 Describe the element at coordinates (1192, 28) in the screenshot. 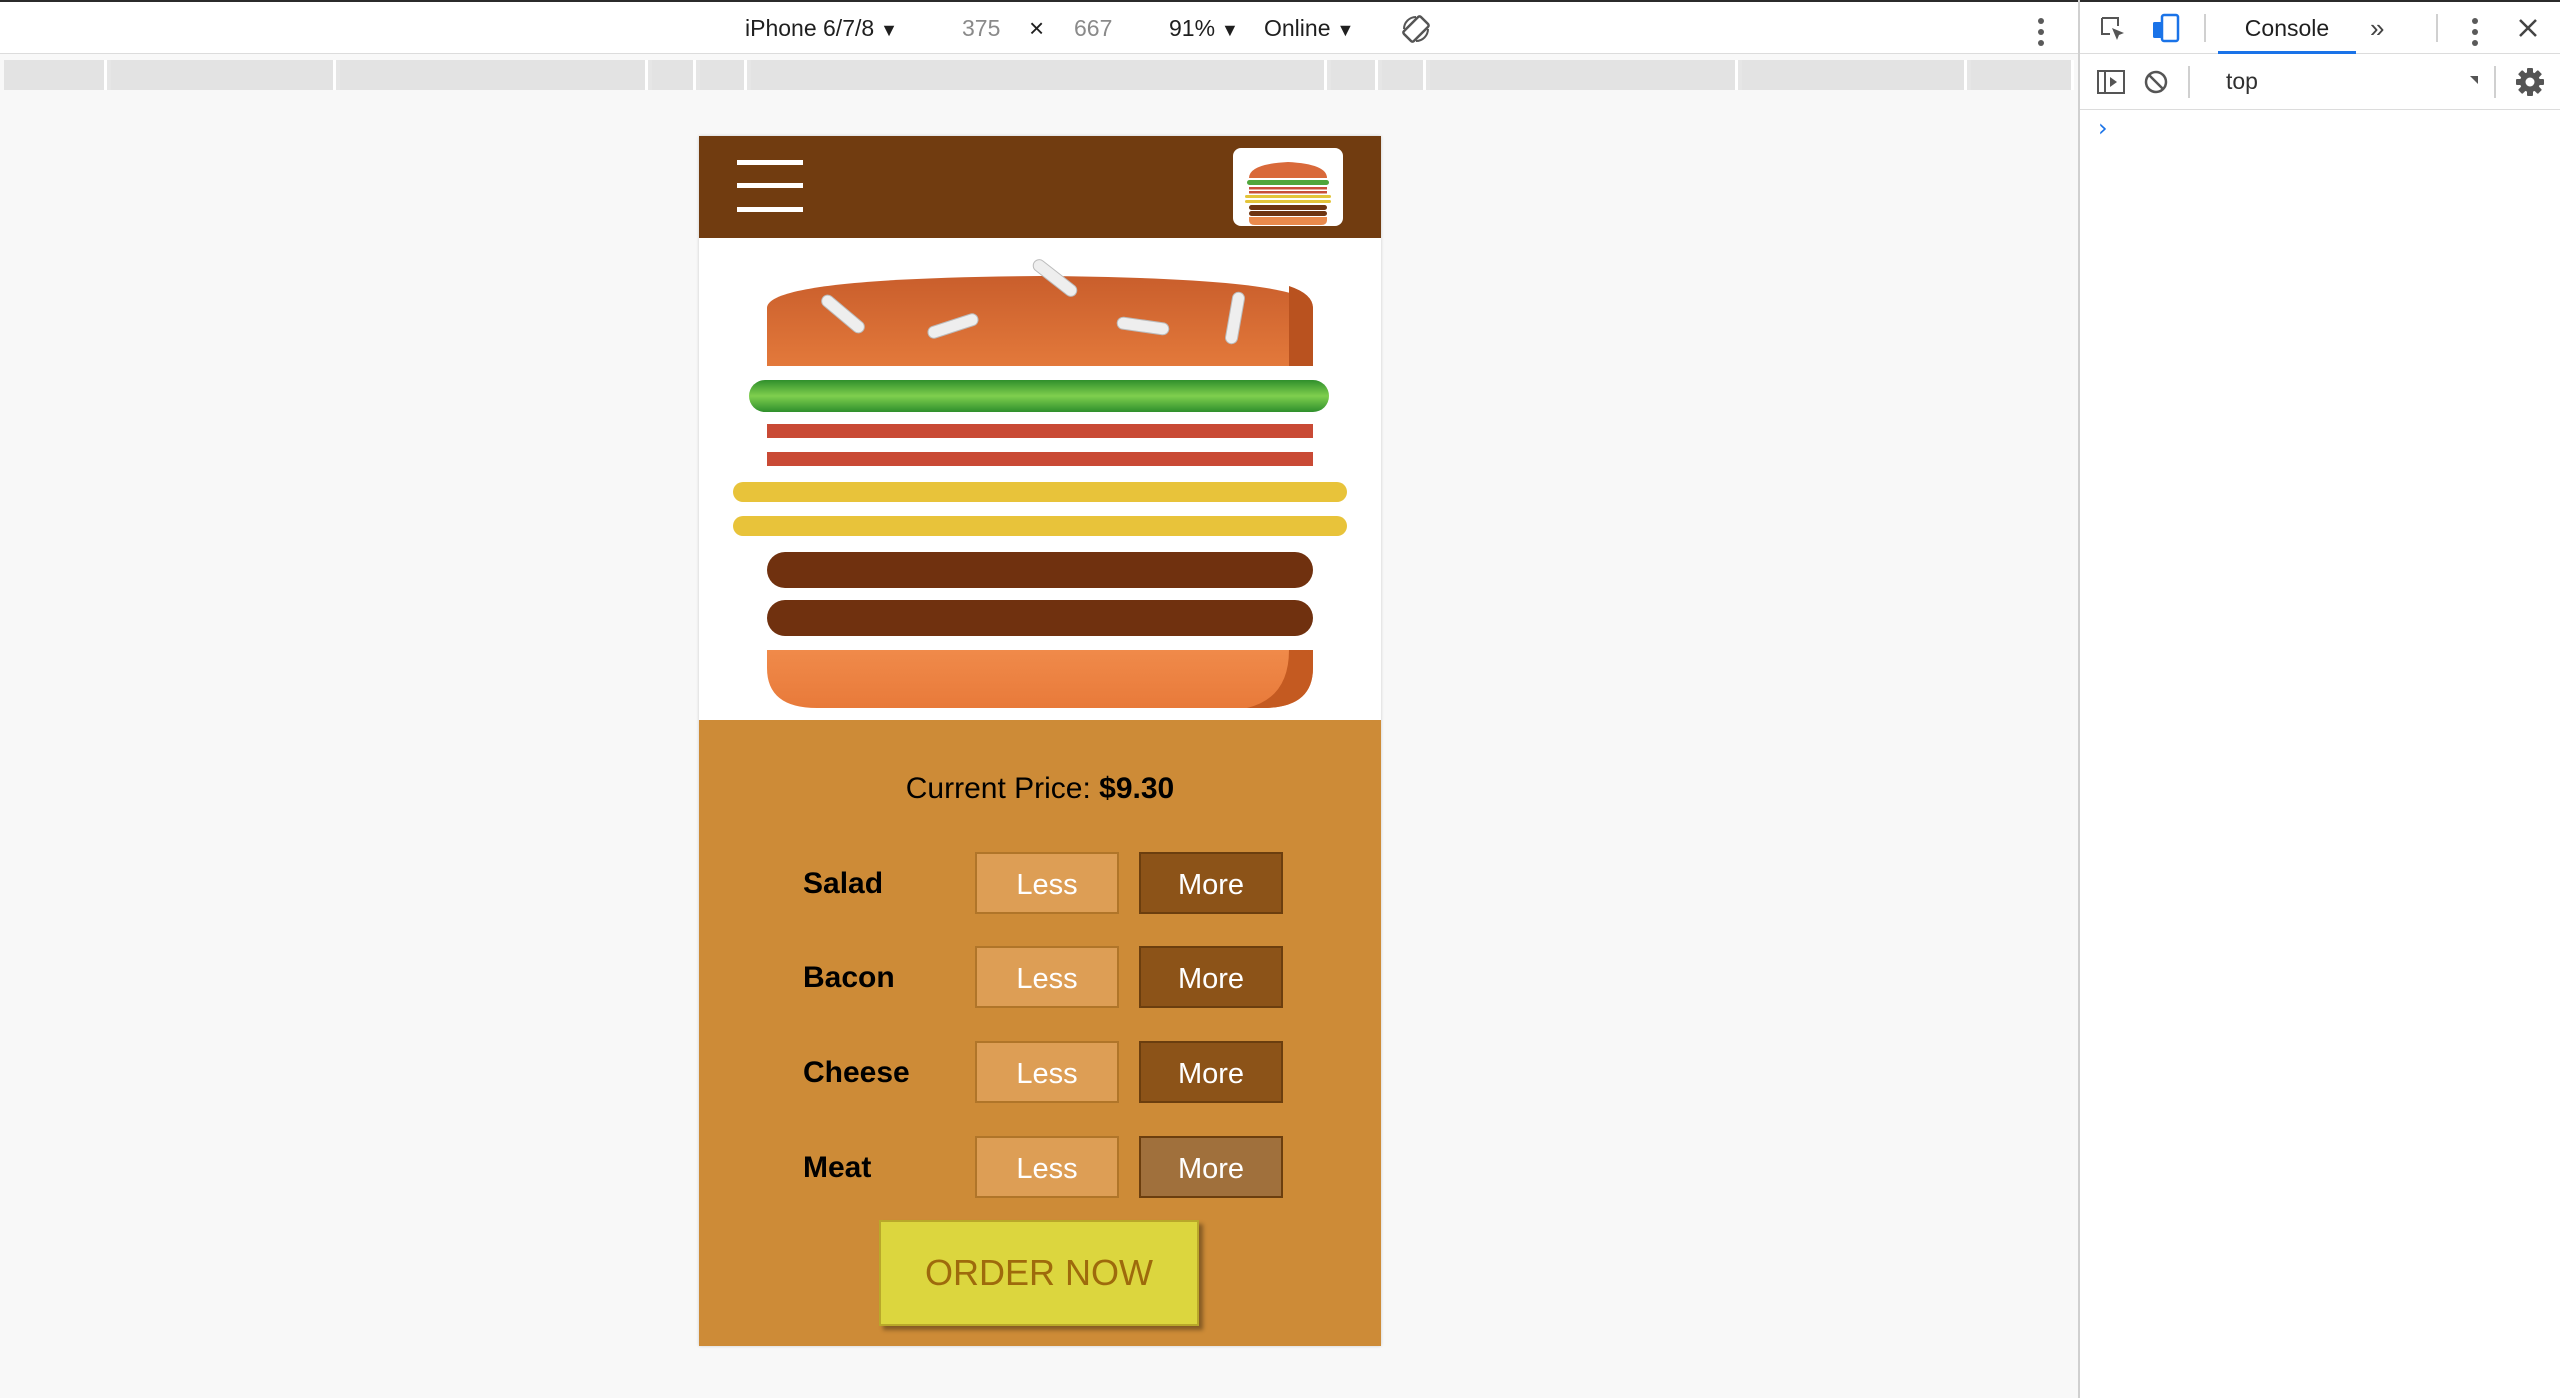

I see `zoom-value: 91%` at that location.